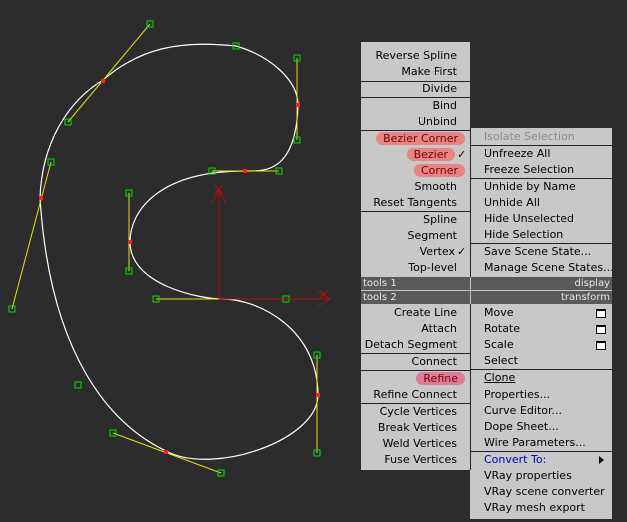 The height and width of the screenshot is (522, 627). What do you see at coordinates (409, 345) in the screenshot?
I see `menu-item-detach-segment: Detach Segment` at bounding box center [409, 345].